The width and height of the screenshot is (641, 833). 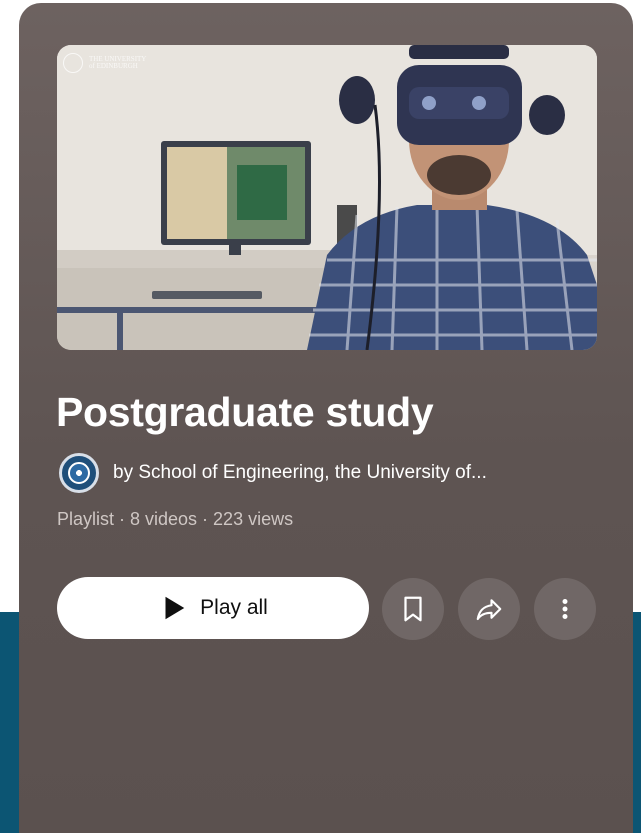 I want to click on playlist-meta: Playlist · 8 videos · 223 views, so click(x=175, y=519).